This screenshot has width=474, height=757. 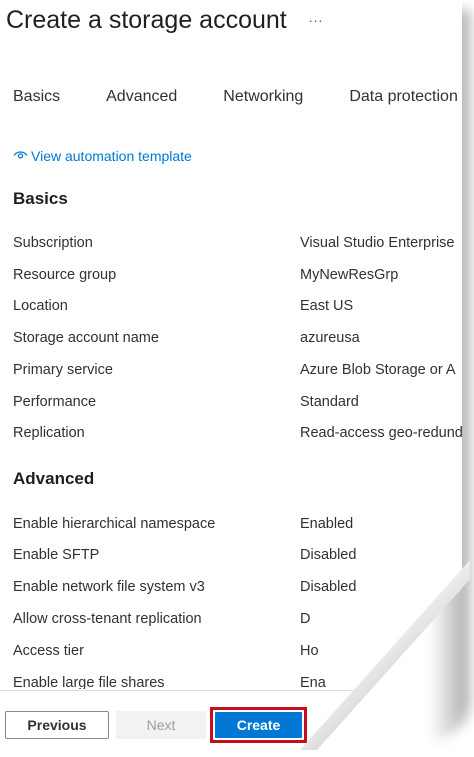 What do you see at coordinates (330, 338) in the screenshot?
I see `row-value: azureusa` at bounding box center [330, 338].